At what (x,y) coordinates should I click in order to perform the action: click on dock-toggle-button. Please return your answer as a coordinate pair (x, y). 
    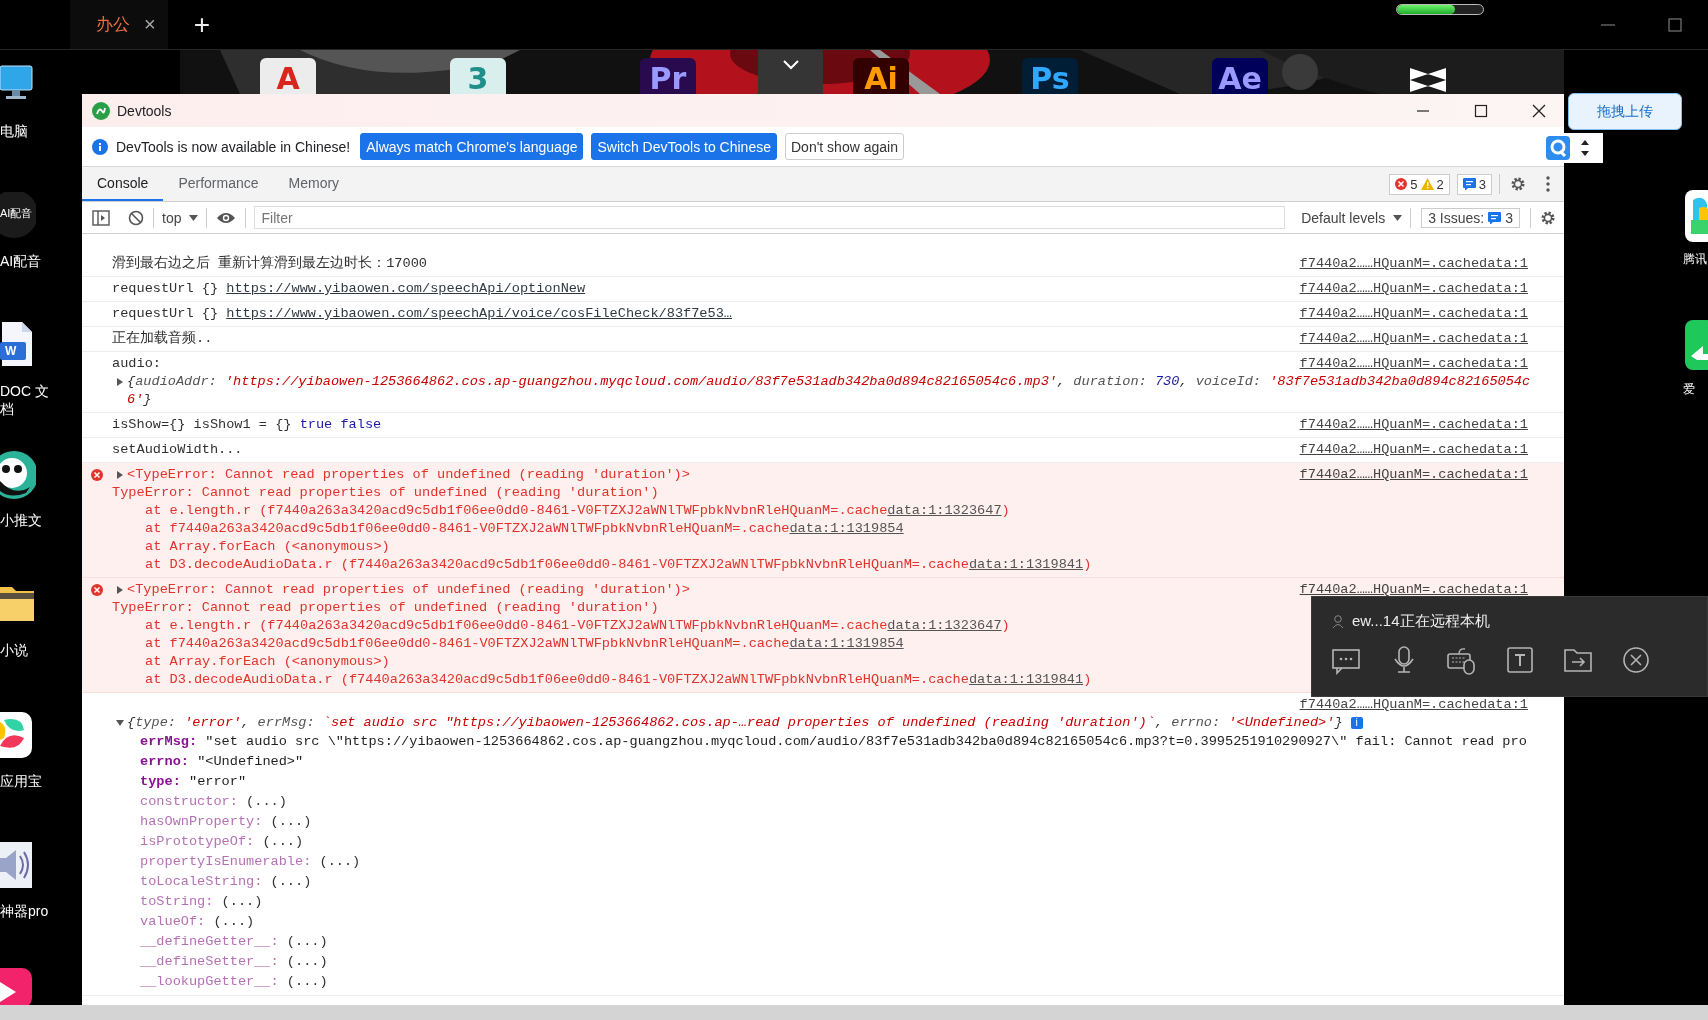
    Looking at the image, I should click on (790, 72).